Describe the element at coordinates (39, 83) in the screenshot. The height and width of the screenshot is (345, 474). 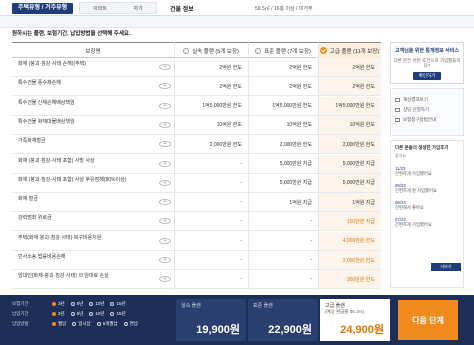
I see `coverage-name: 특수건물 풍수재손해` at that location.